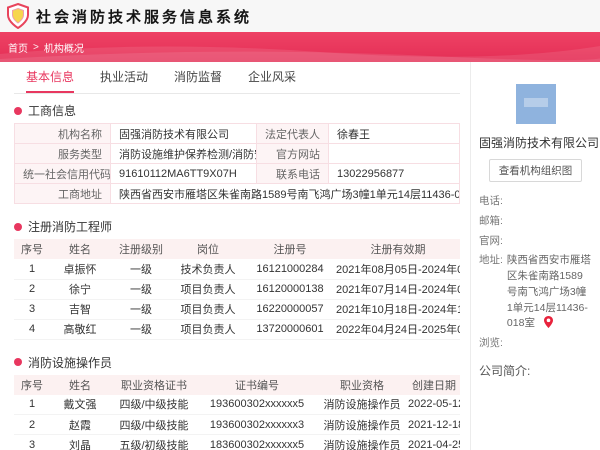  I want to click on column-header: 证书编号, so click(257, 384).